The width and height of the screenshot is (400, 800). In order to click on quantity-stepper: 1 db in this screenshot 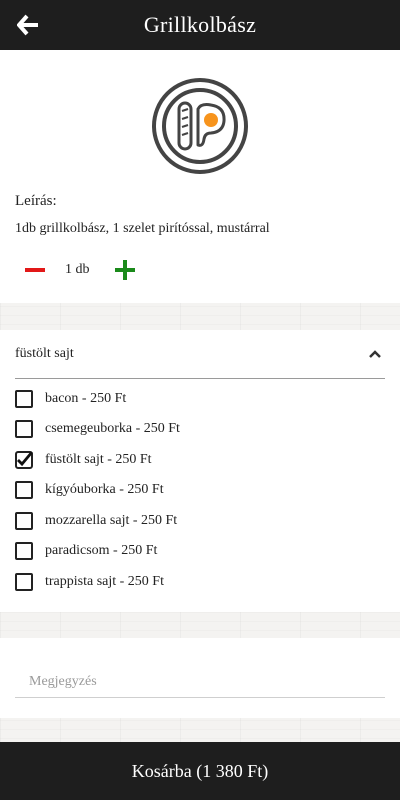, I will do `click(80, 270)`.